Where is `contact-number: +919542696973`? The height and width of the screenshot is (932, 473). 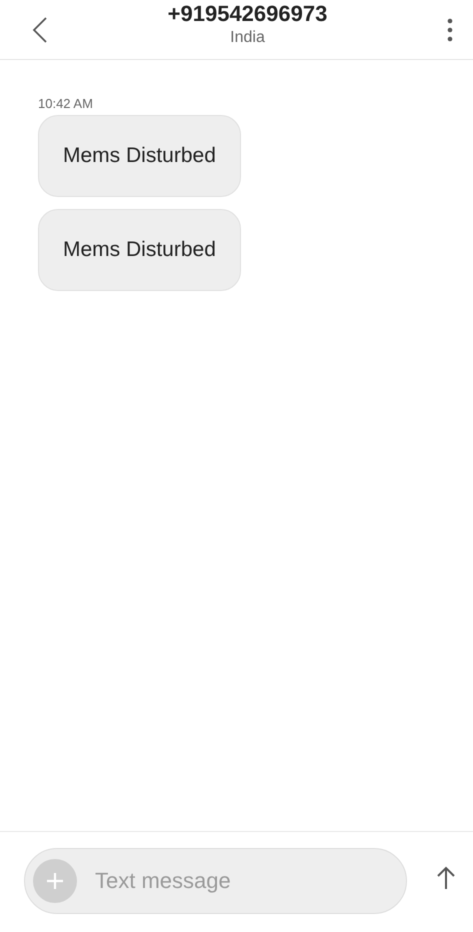
contact-number: +919542696973 is located at coordinates (248, 13).